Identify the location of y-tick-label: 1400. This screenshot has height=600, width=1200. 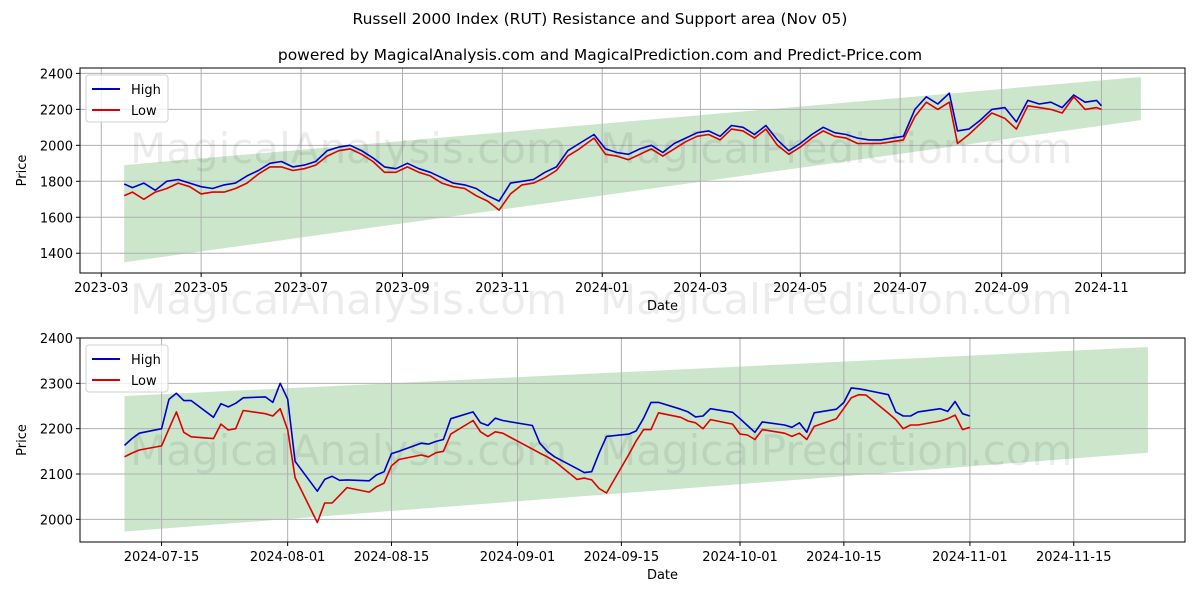
(56, 254).